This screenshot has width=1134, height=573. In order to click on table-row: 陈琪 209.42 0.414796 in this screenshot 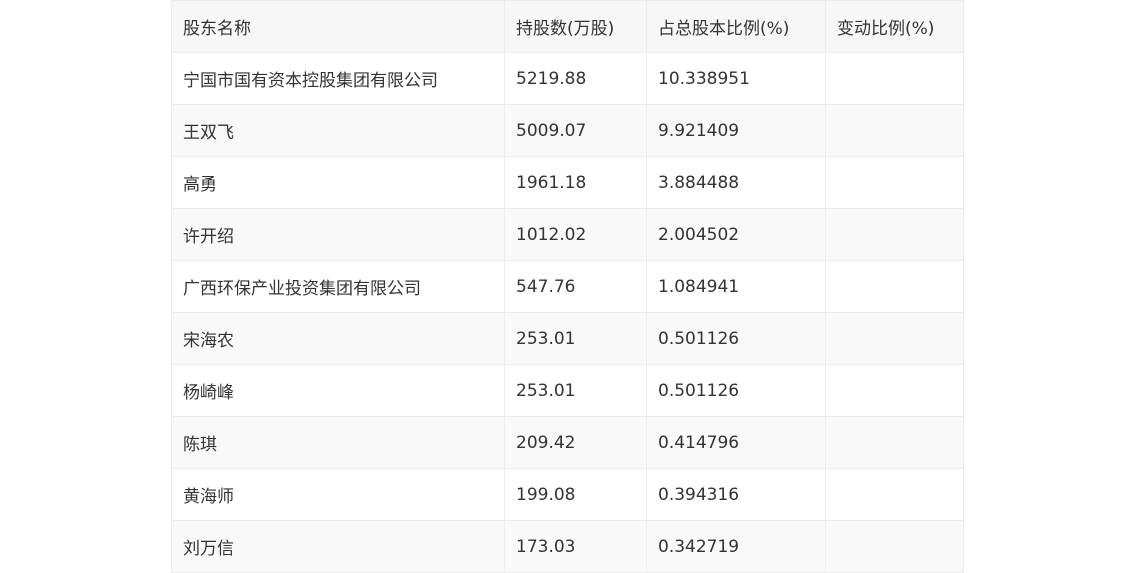, I will do `click(567, 442)`.